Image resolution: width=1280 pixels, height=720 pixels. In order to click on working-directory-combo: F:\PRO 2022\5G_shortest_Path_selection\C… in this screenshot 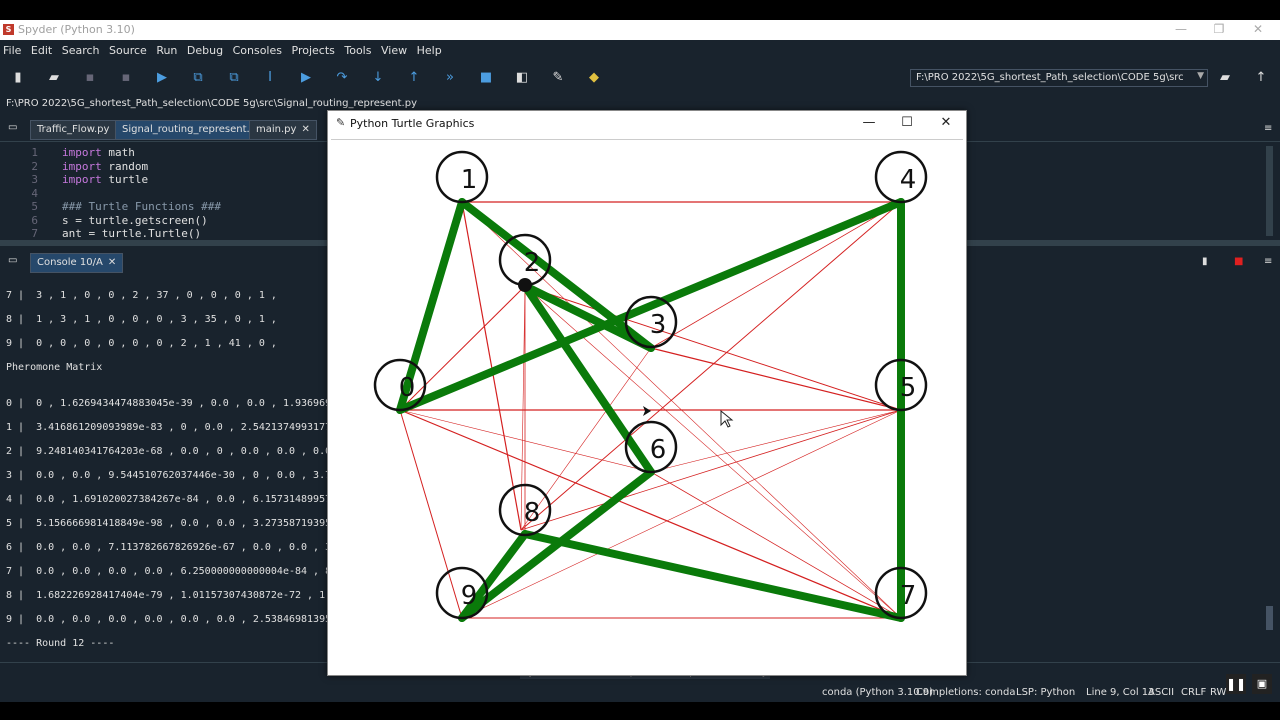, I will do `click(1059, 78)`.